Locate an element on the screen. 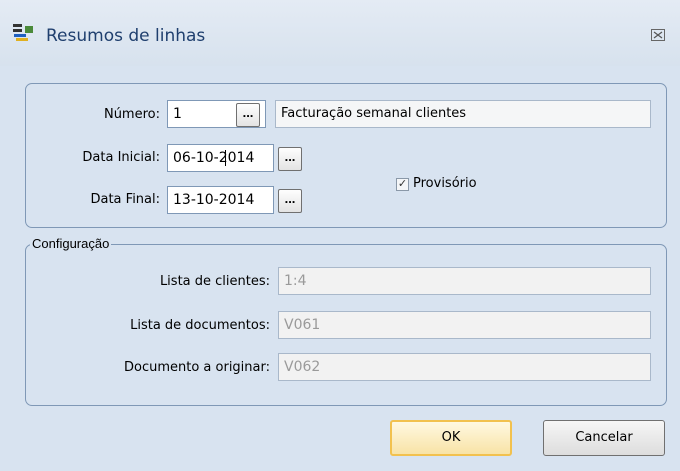  lista-documentos-label: Lista de documentos: is located at coordinates (200, 325).